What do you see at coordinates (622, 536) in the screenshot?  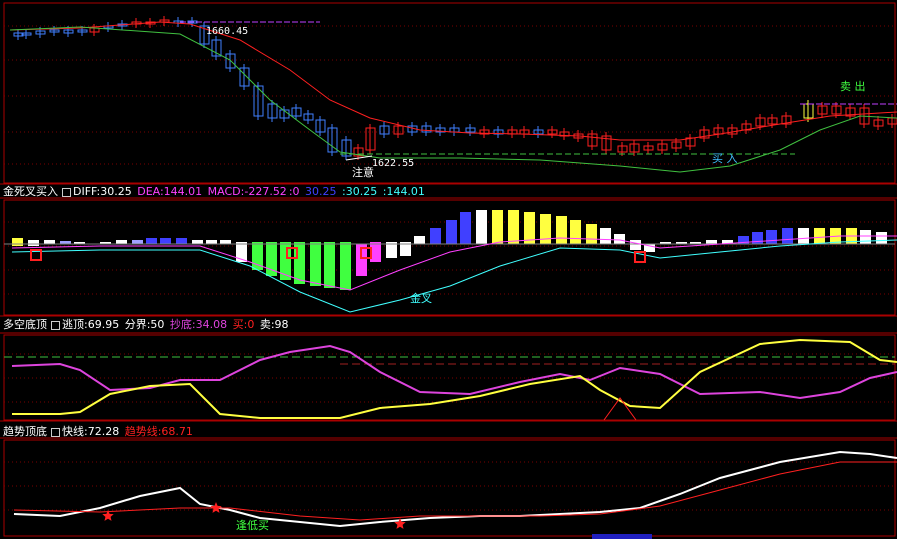 I see `scrollbar-thumb` at bounding box center [622, 536].